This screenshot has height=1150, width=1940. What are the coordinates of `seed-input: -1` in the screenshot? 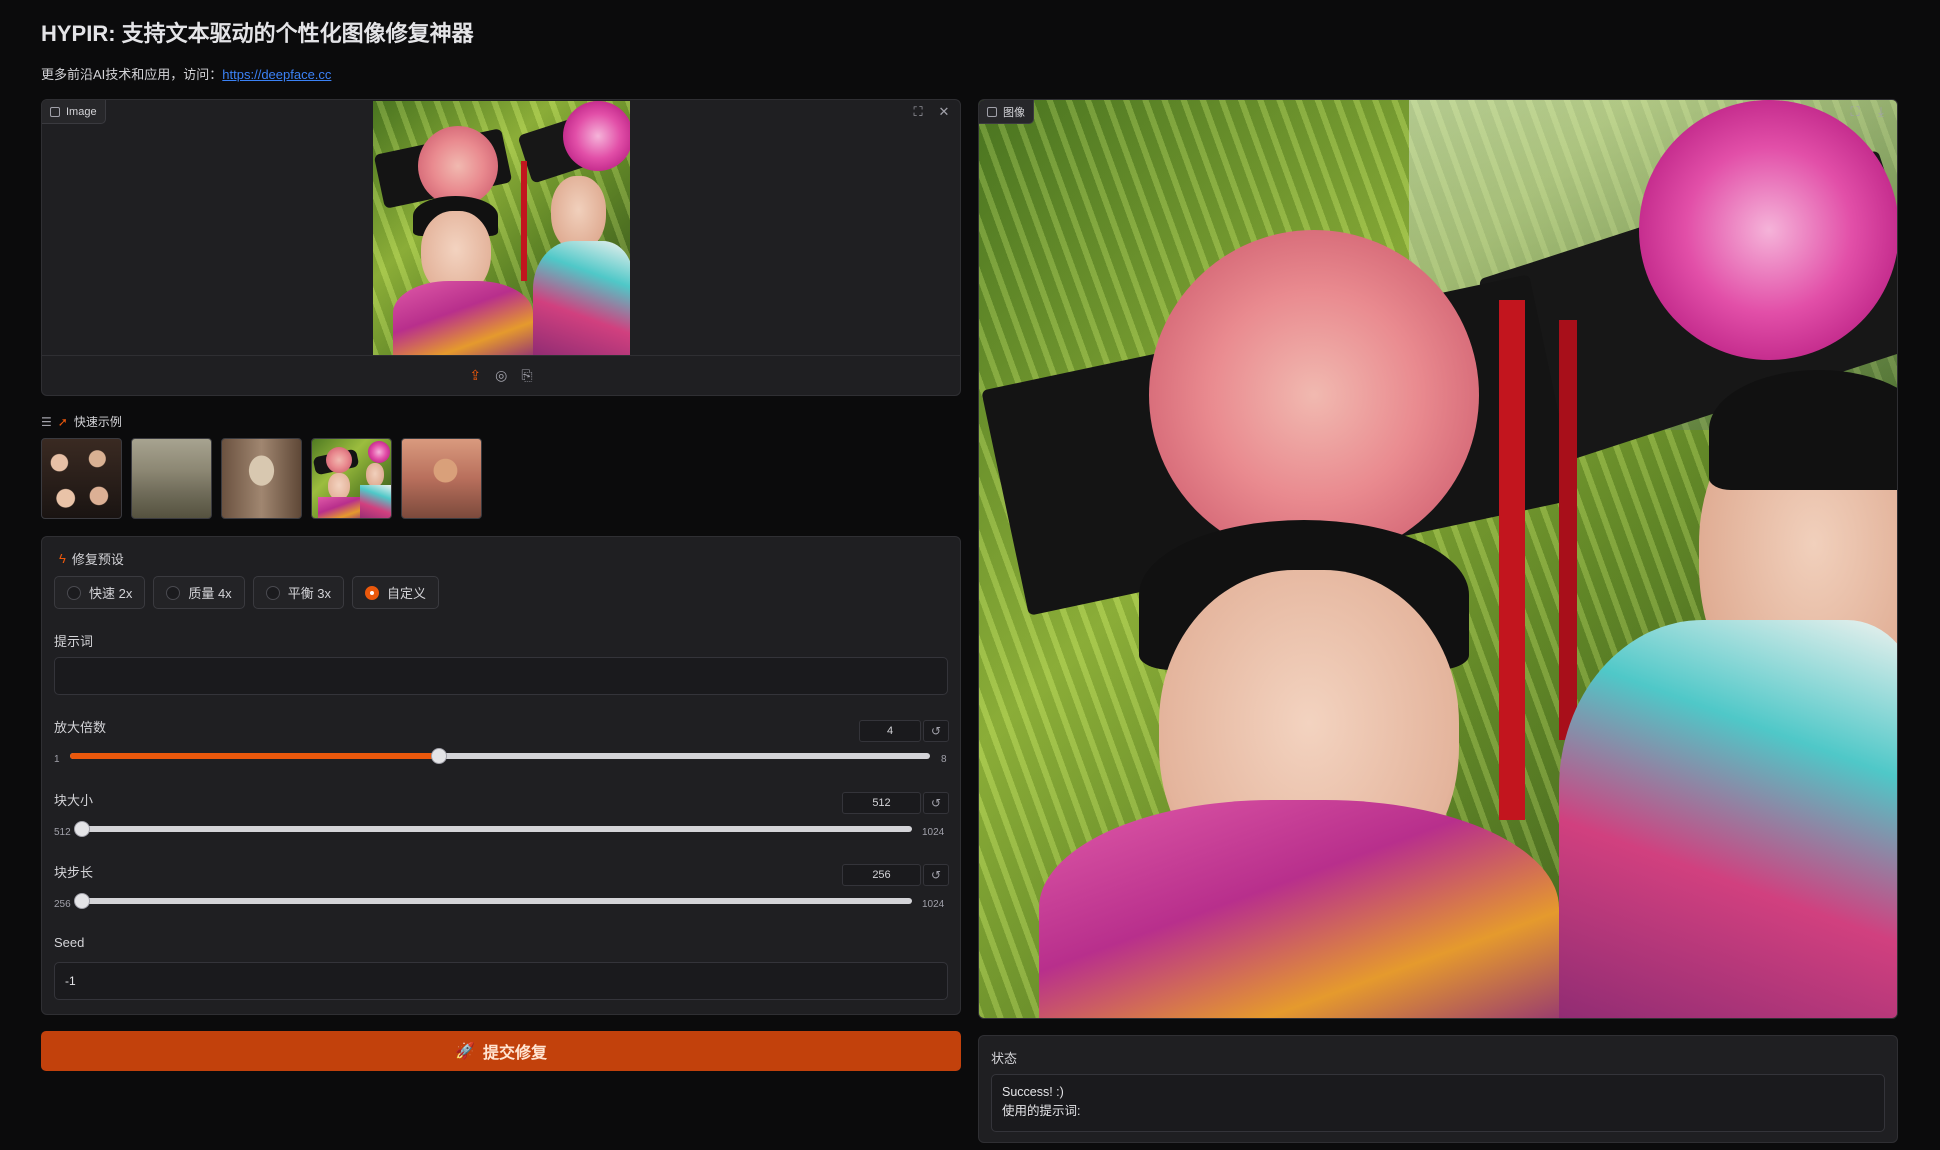 It's located at (501, 981).